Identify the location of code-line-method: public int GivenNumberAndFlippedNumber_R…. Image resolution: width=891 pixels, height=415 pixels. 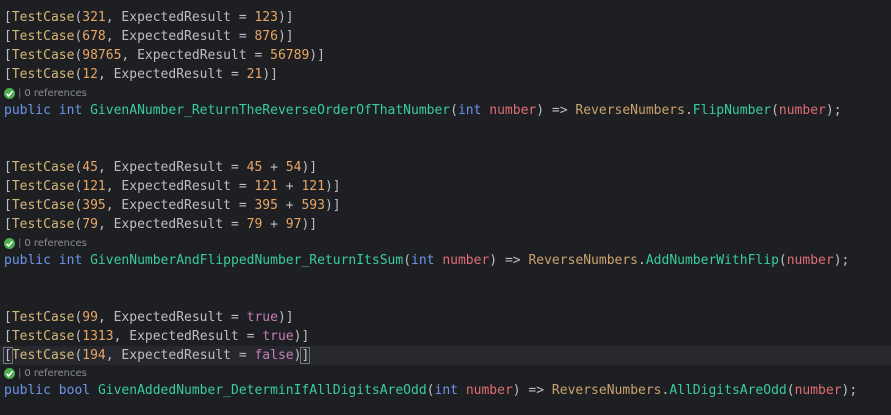
(426, 260).